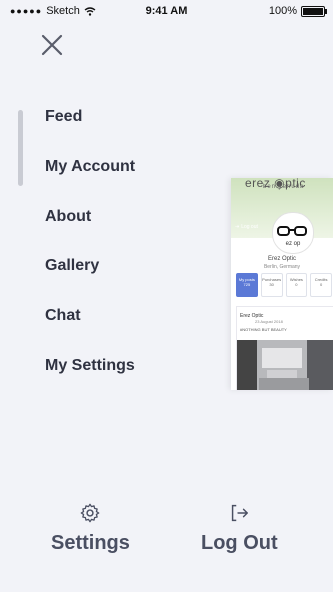 The height and width of the screenshot is (592, 333). Describe the element at coordinates (90, 167) in the screenshot. I see `menu-item-my-account: My Account` at that location.